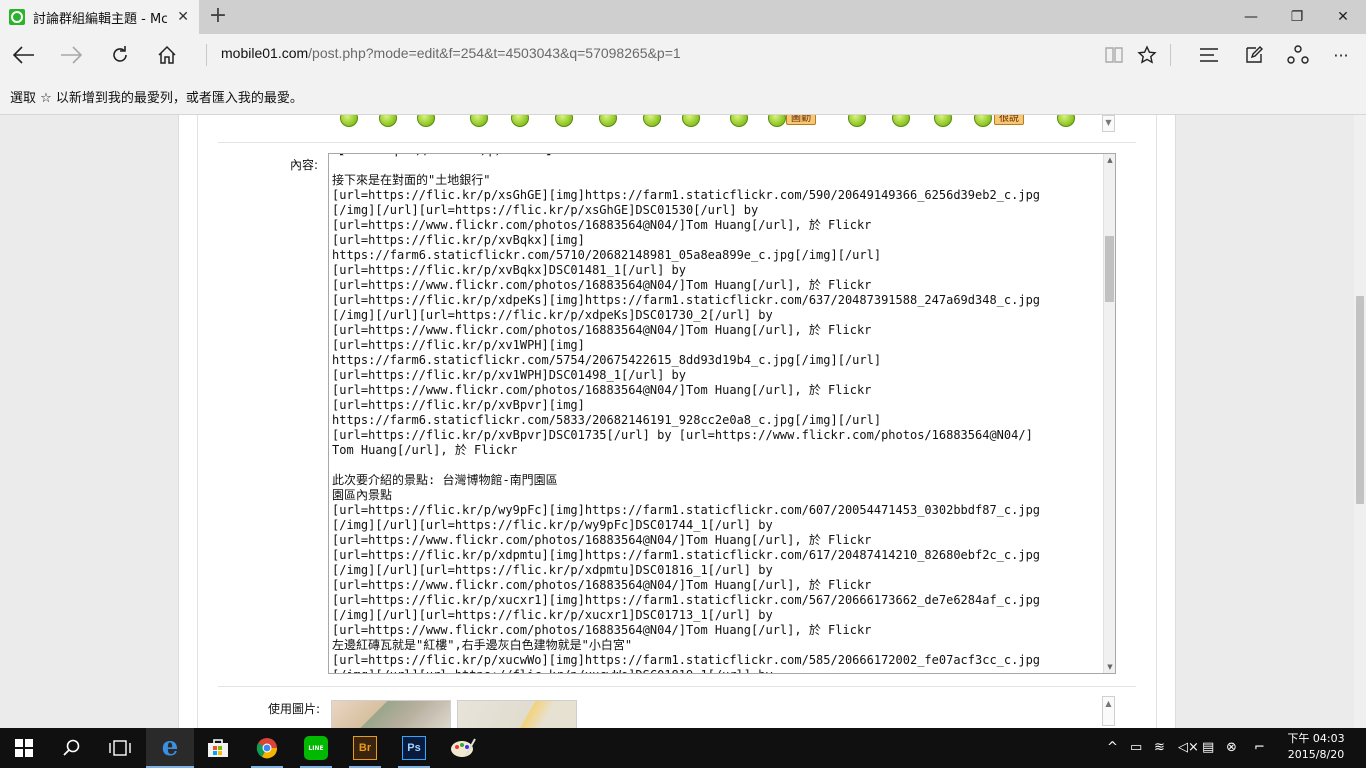 The width and height of the screenshot is (1366, 768). I want to click on back-arrow-icon, so click(23, 55).